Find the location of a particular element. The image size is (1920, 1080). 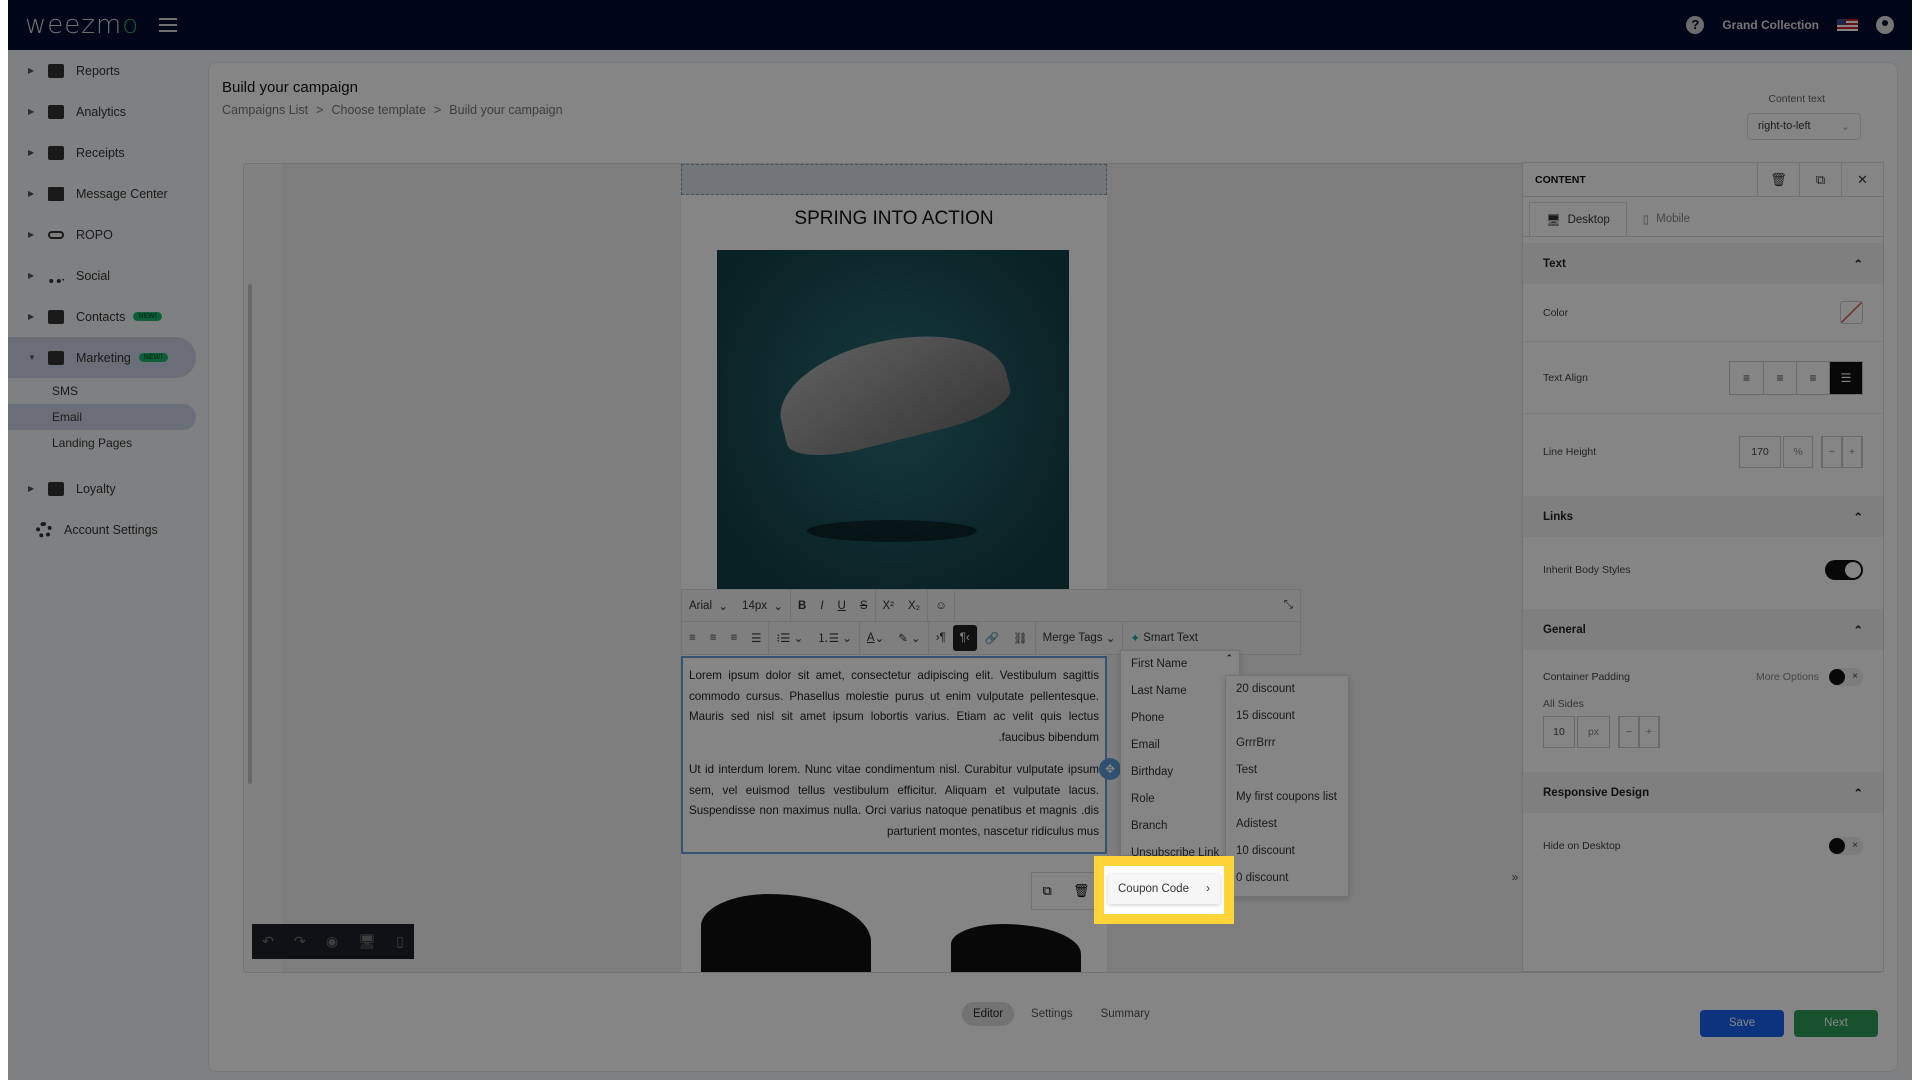

scrollbar is located at coordinates (250, 534).